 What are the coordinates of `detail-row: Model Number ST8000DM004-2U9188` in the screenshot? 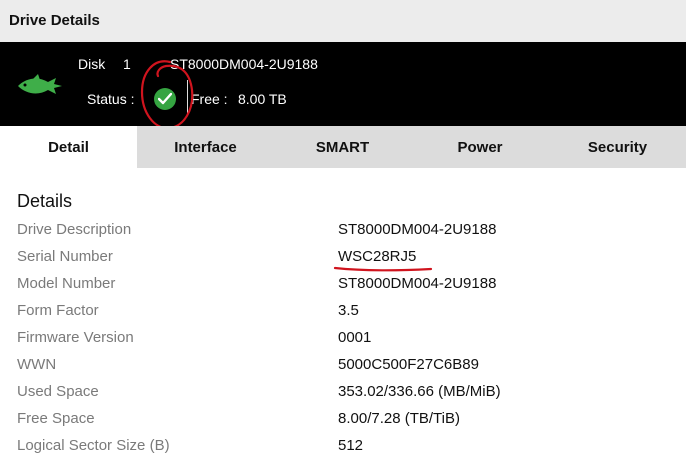 It's located at (343, 288).